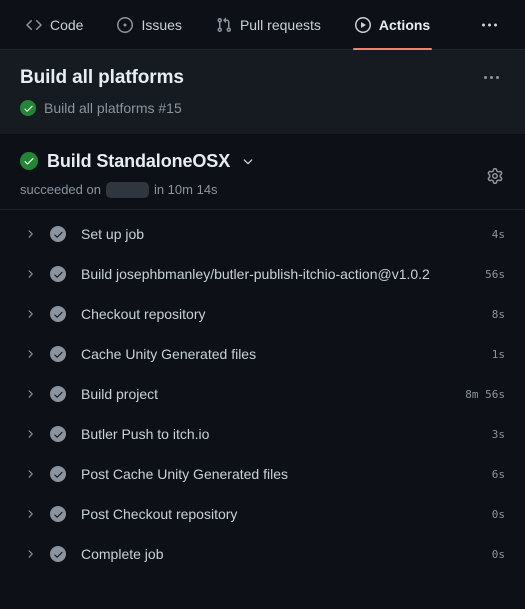 This screenshot has height=609, width=525. I want to click on step-row: Set up job 4s, so click(262, 234).